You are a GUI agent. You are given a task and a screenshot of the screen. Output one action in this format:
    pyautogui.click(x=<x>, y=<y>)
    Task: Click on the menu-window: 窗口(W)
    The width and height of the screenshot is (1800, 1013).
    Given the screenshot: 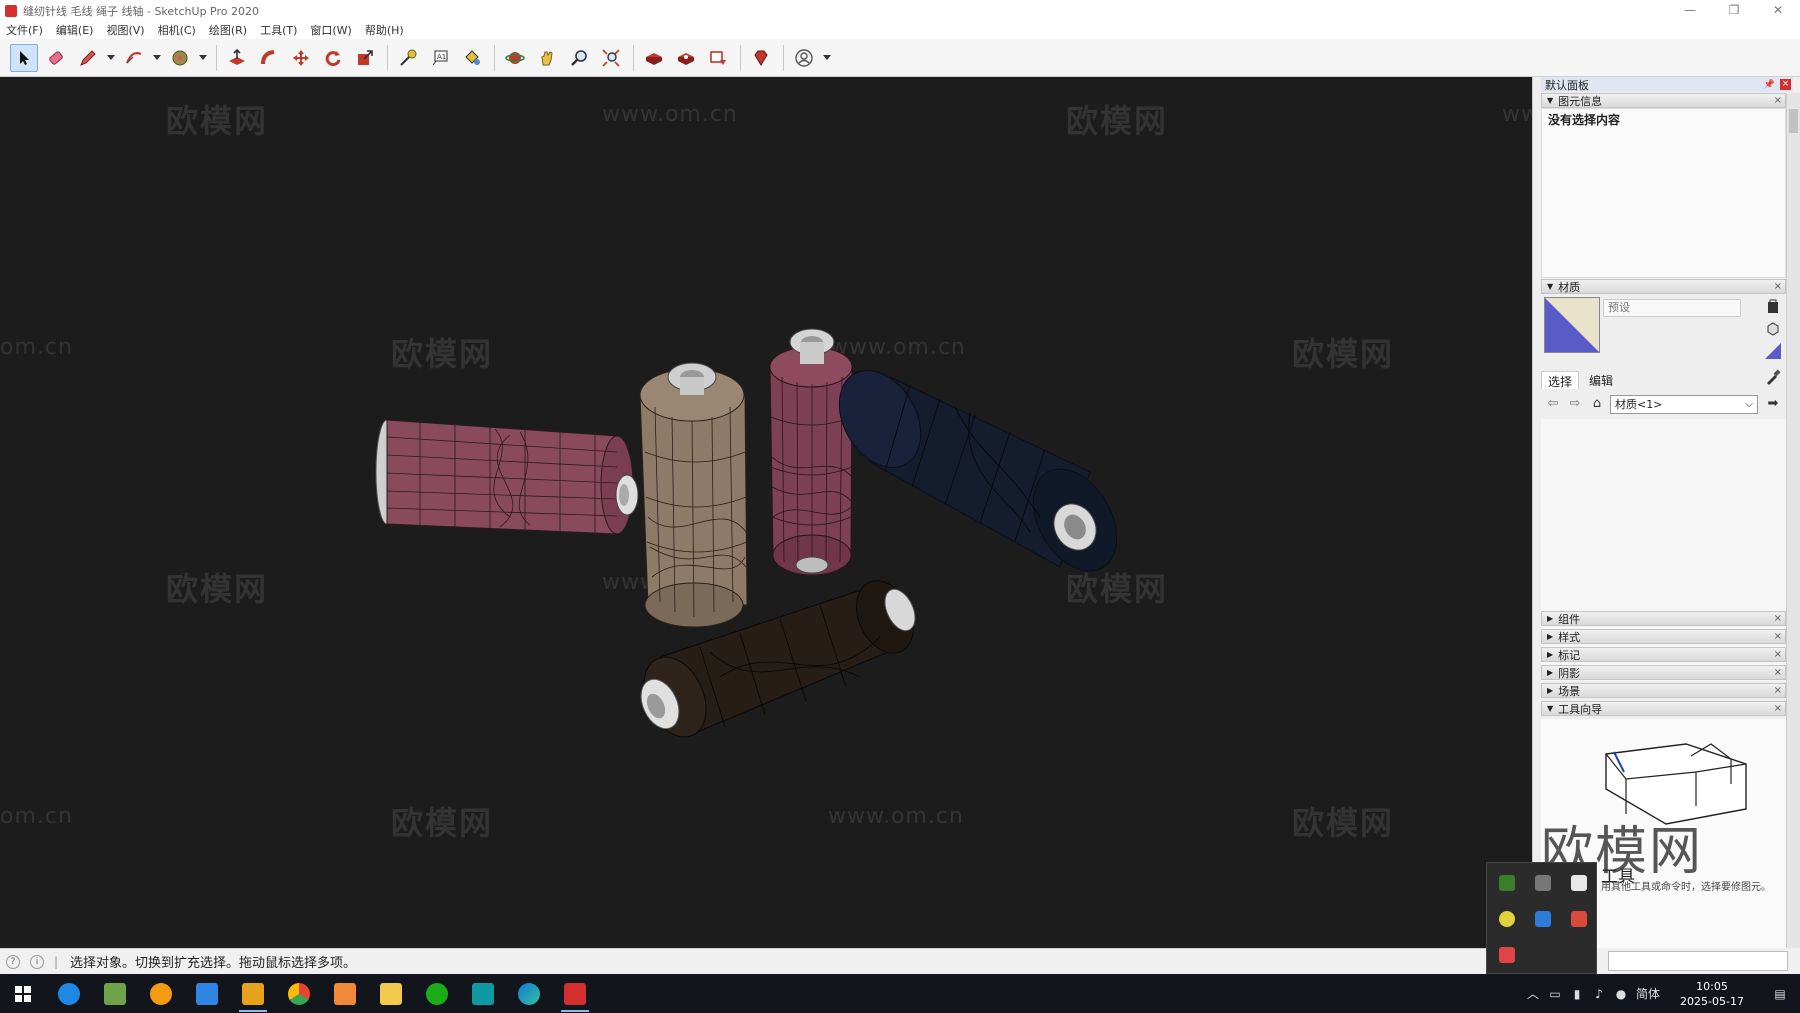 What is the action you would take?
    pyautogui.click(x=330, y=30)
    